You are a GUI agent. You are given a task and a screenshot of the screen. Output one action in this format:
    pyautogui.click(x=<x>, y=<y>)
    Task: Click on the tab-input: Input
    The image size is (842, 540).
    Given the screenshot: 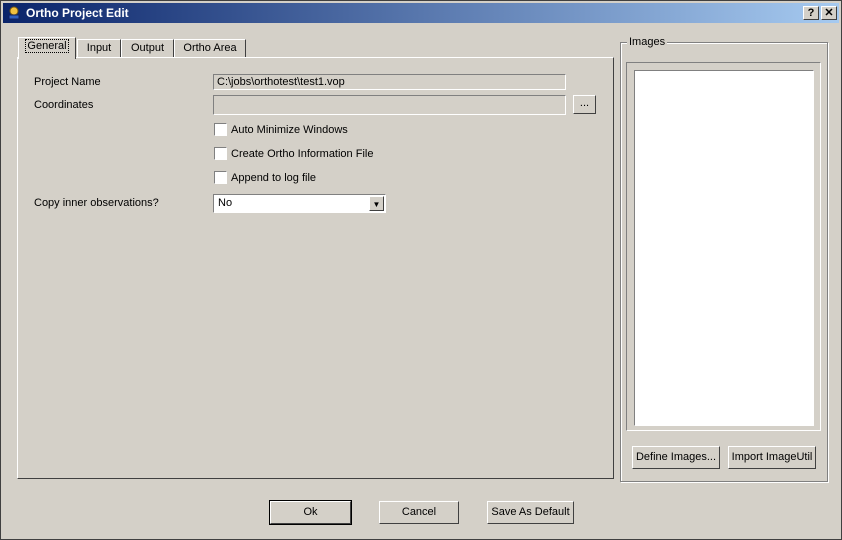 What is the action you would take?
    pyautogui.click(x=99, y=48)
    